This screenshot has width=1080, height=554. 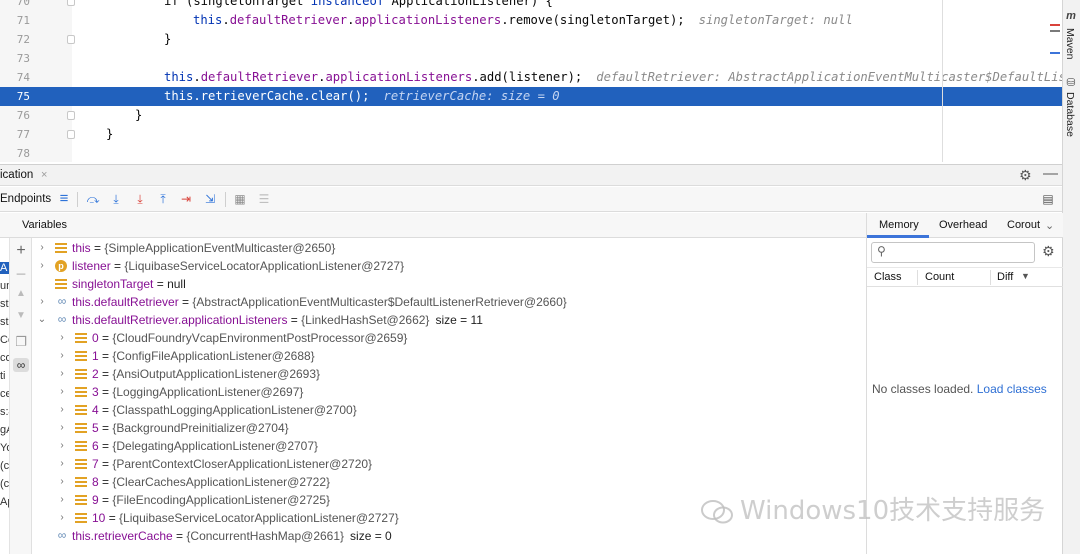 What do you see at coordinates (22, 58) in the screenshot?
I see `line-number: 73` at bounding box center [22, 58].